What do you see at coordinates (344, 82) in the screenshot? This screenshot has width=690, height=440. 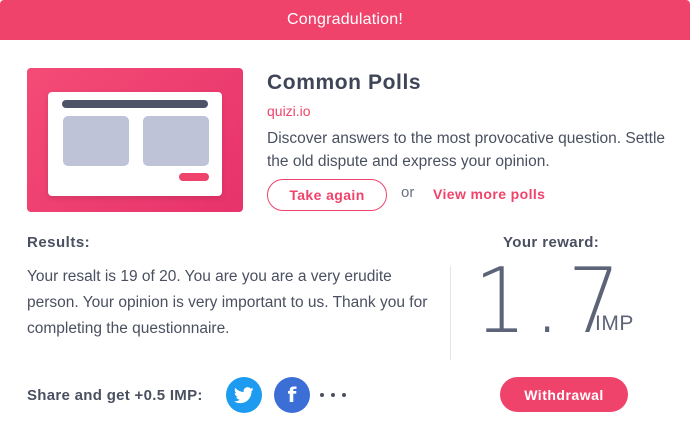 I see `poll-title: Common Polls` at bounding box center [344, 82].